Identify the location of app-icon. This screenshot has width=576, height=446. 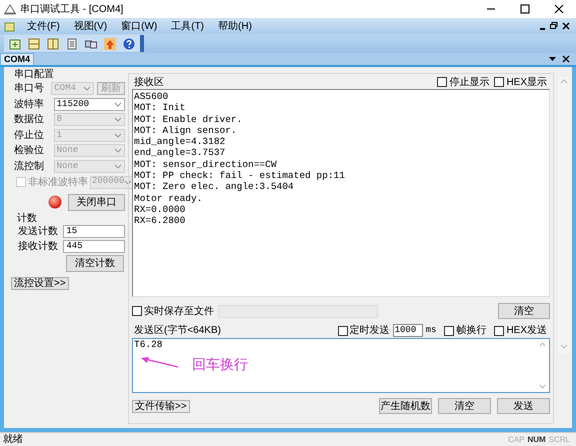
(10, 9).